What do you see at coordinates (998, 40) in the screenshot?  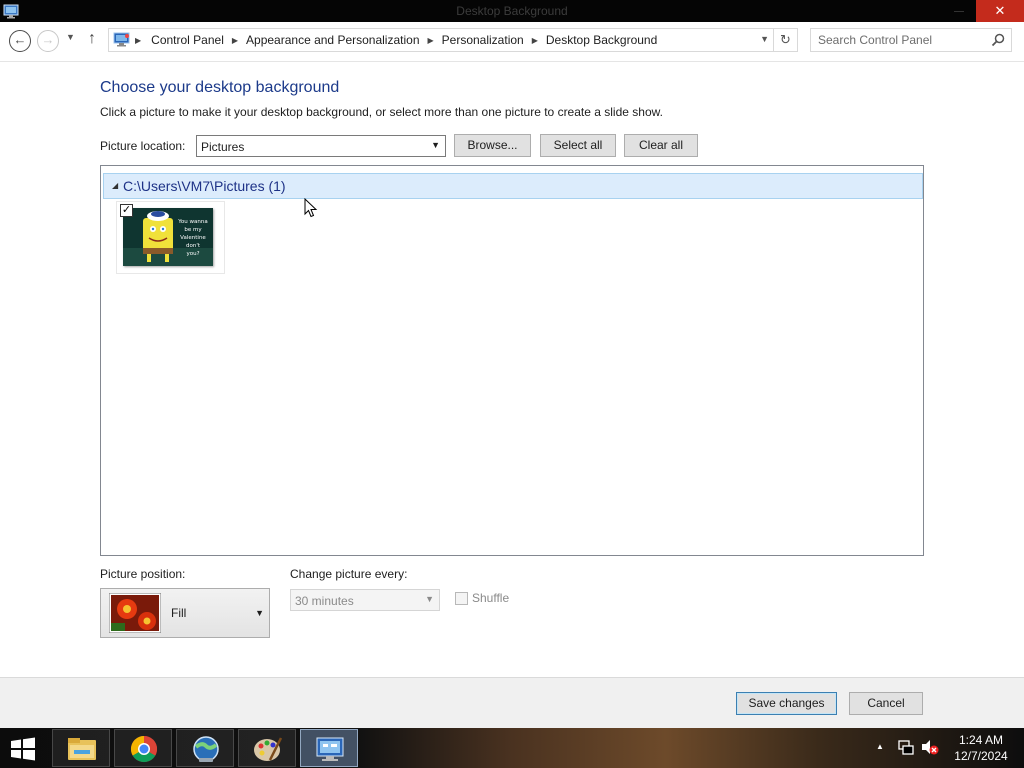 I see `search-icon` at bounding box center [998, 40].